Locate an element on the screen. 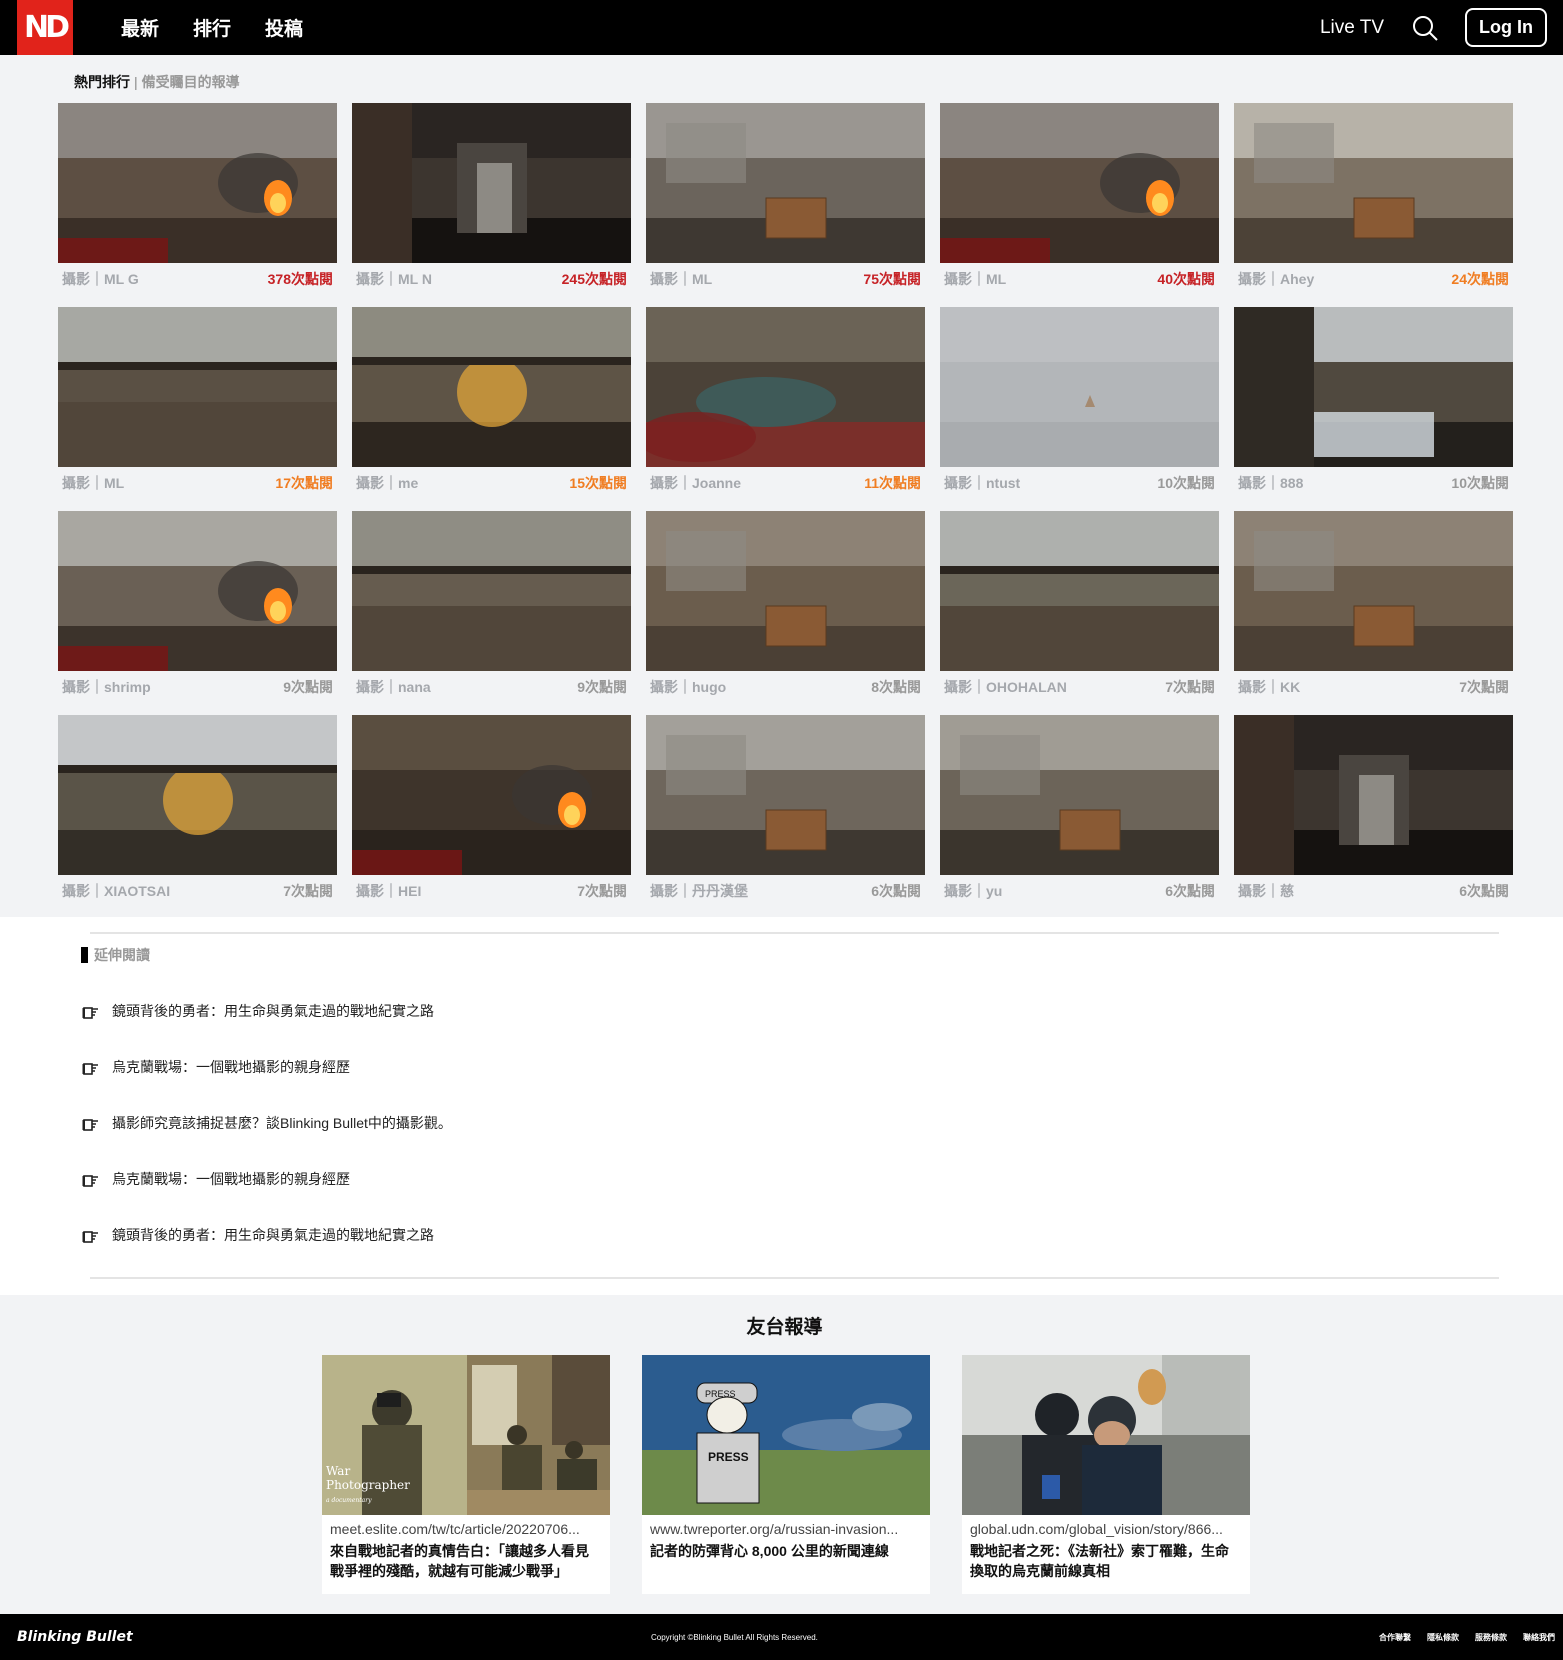 The image size is (1563, 1660). view-count: 15次點閱 is located at coordinates (598, 483).